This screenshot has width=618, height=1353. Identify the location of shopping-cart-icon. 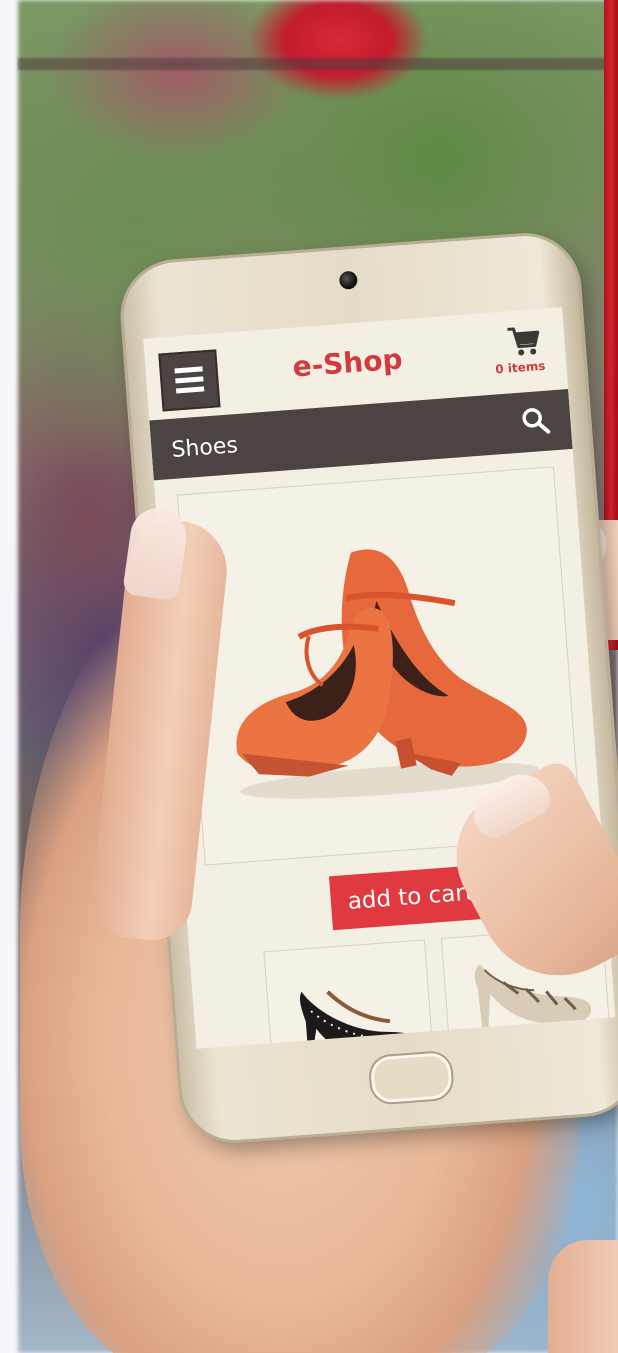
(523, 341).